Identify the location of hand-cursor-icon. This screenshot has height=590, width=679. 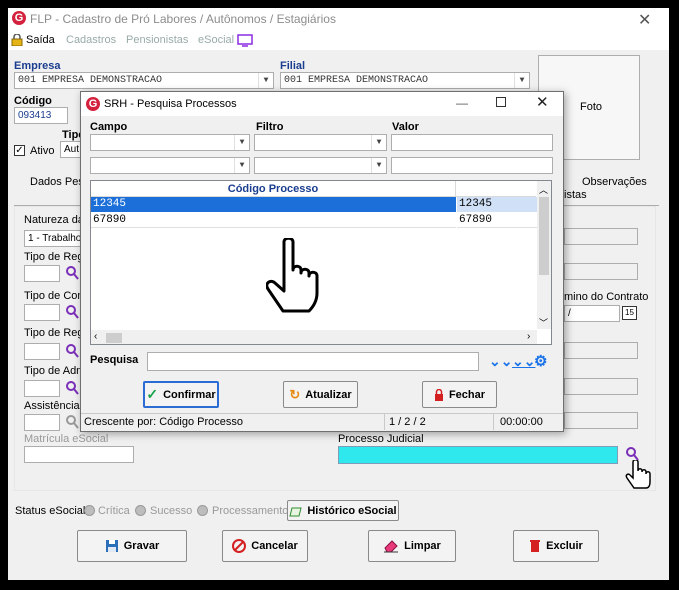
(638, 474).